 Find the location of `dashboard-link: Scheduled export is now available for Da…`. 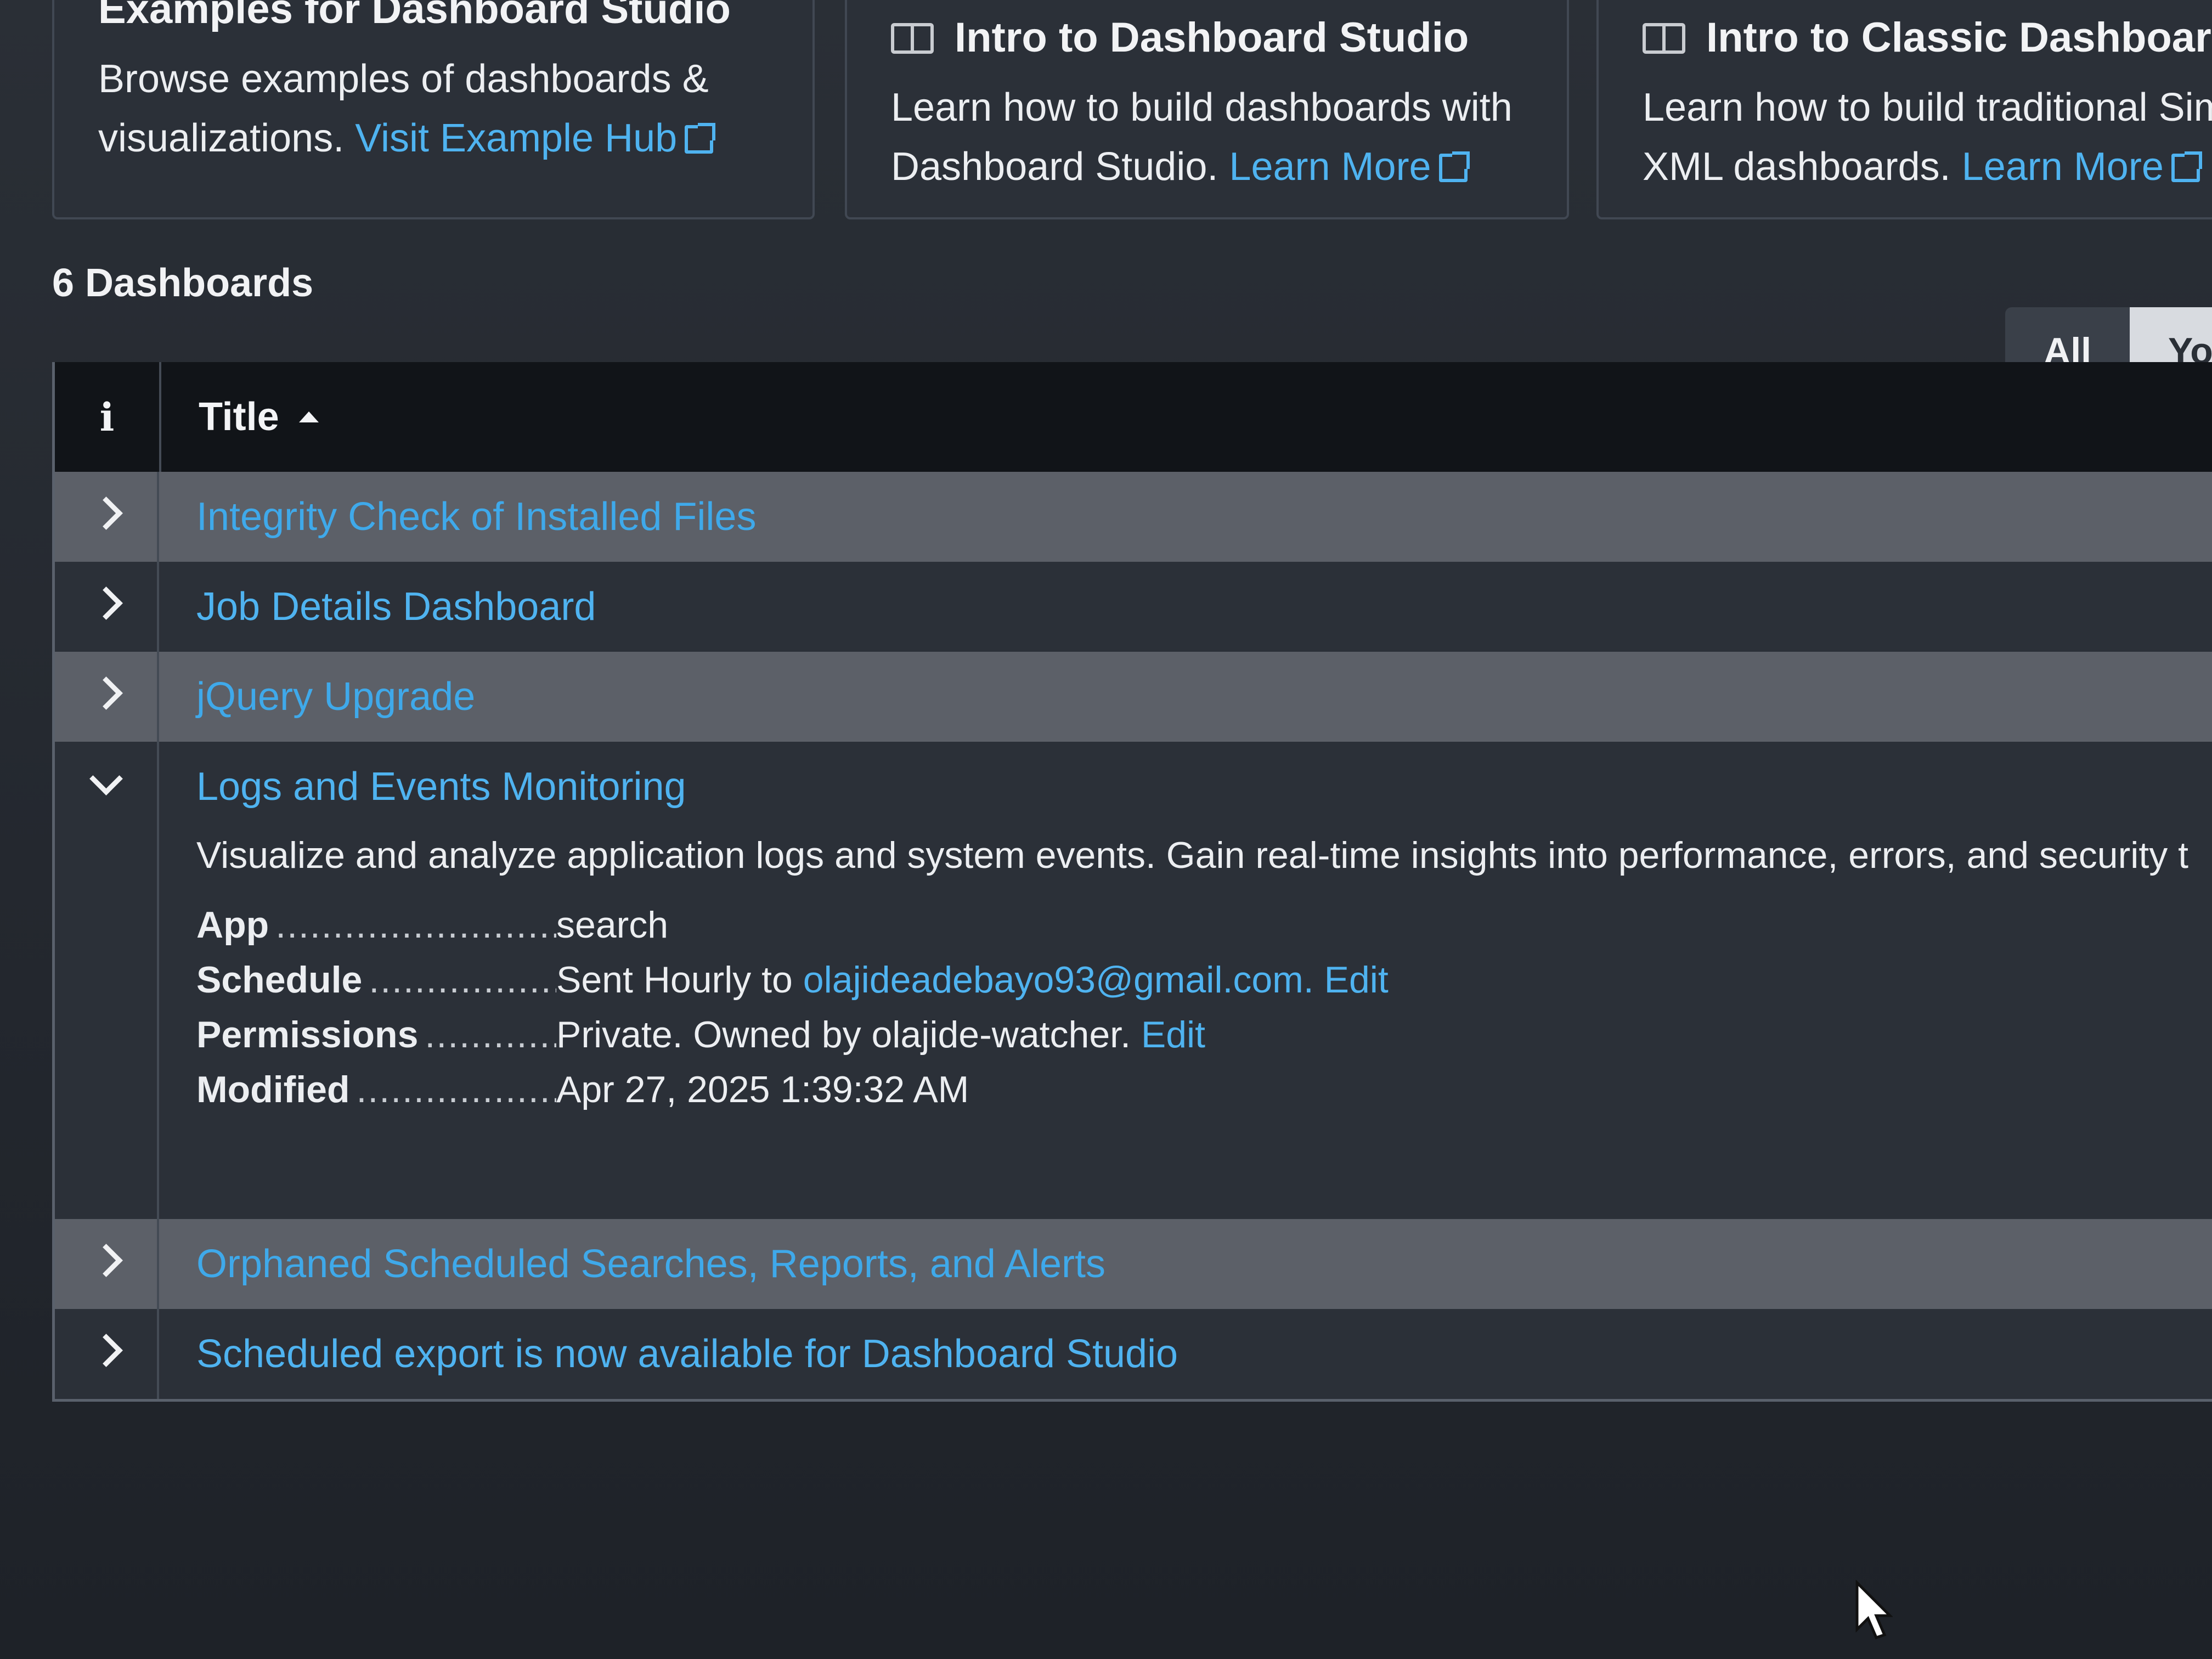

dashboard-link: Scheduled export is now available for Da… is located at coordinates (1204, 1354).